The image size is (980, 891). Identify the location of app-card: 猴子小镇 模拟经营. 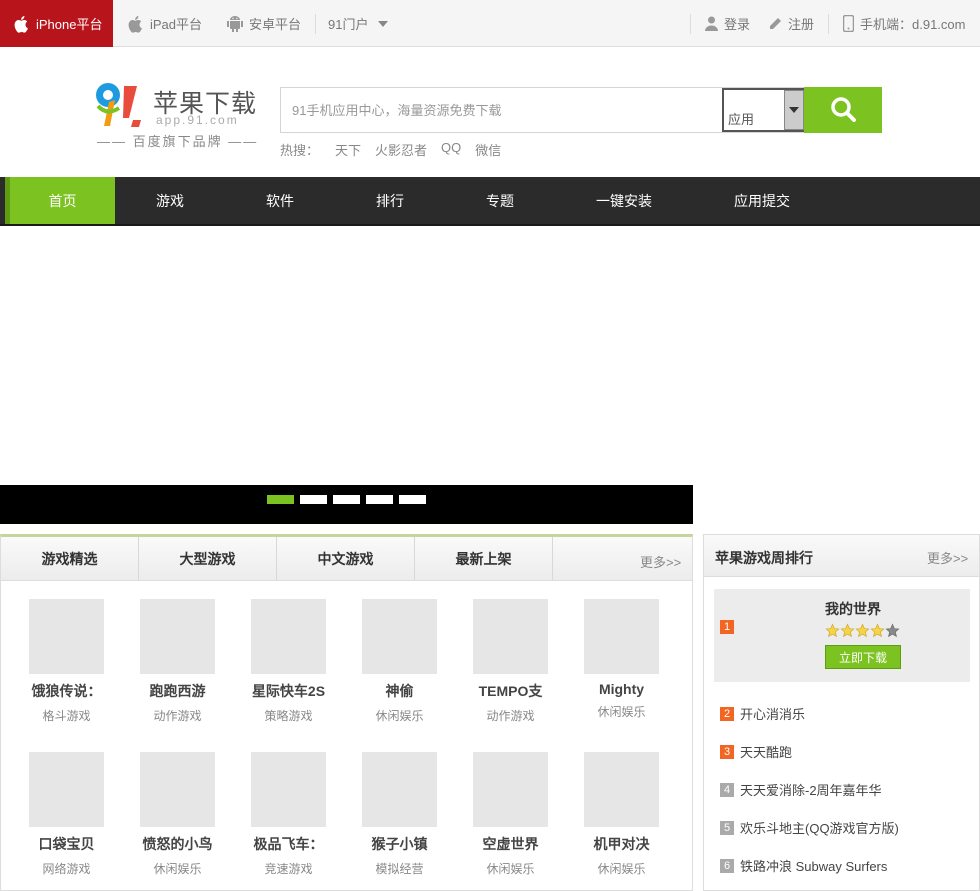
(399, 814).